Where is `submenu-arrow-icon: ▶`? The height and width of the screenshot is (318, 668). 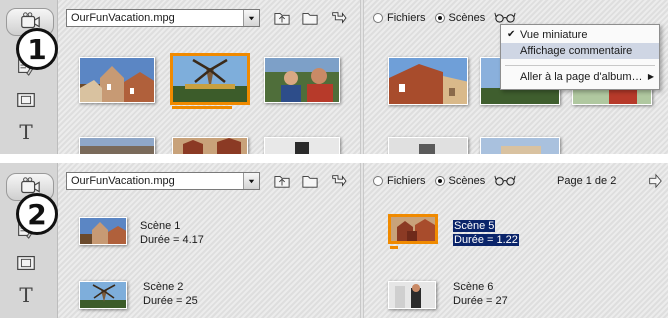 submenu-arrow-icon: ▶ is located at coordinates (650, 76).